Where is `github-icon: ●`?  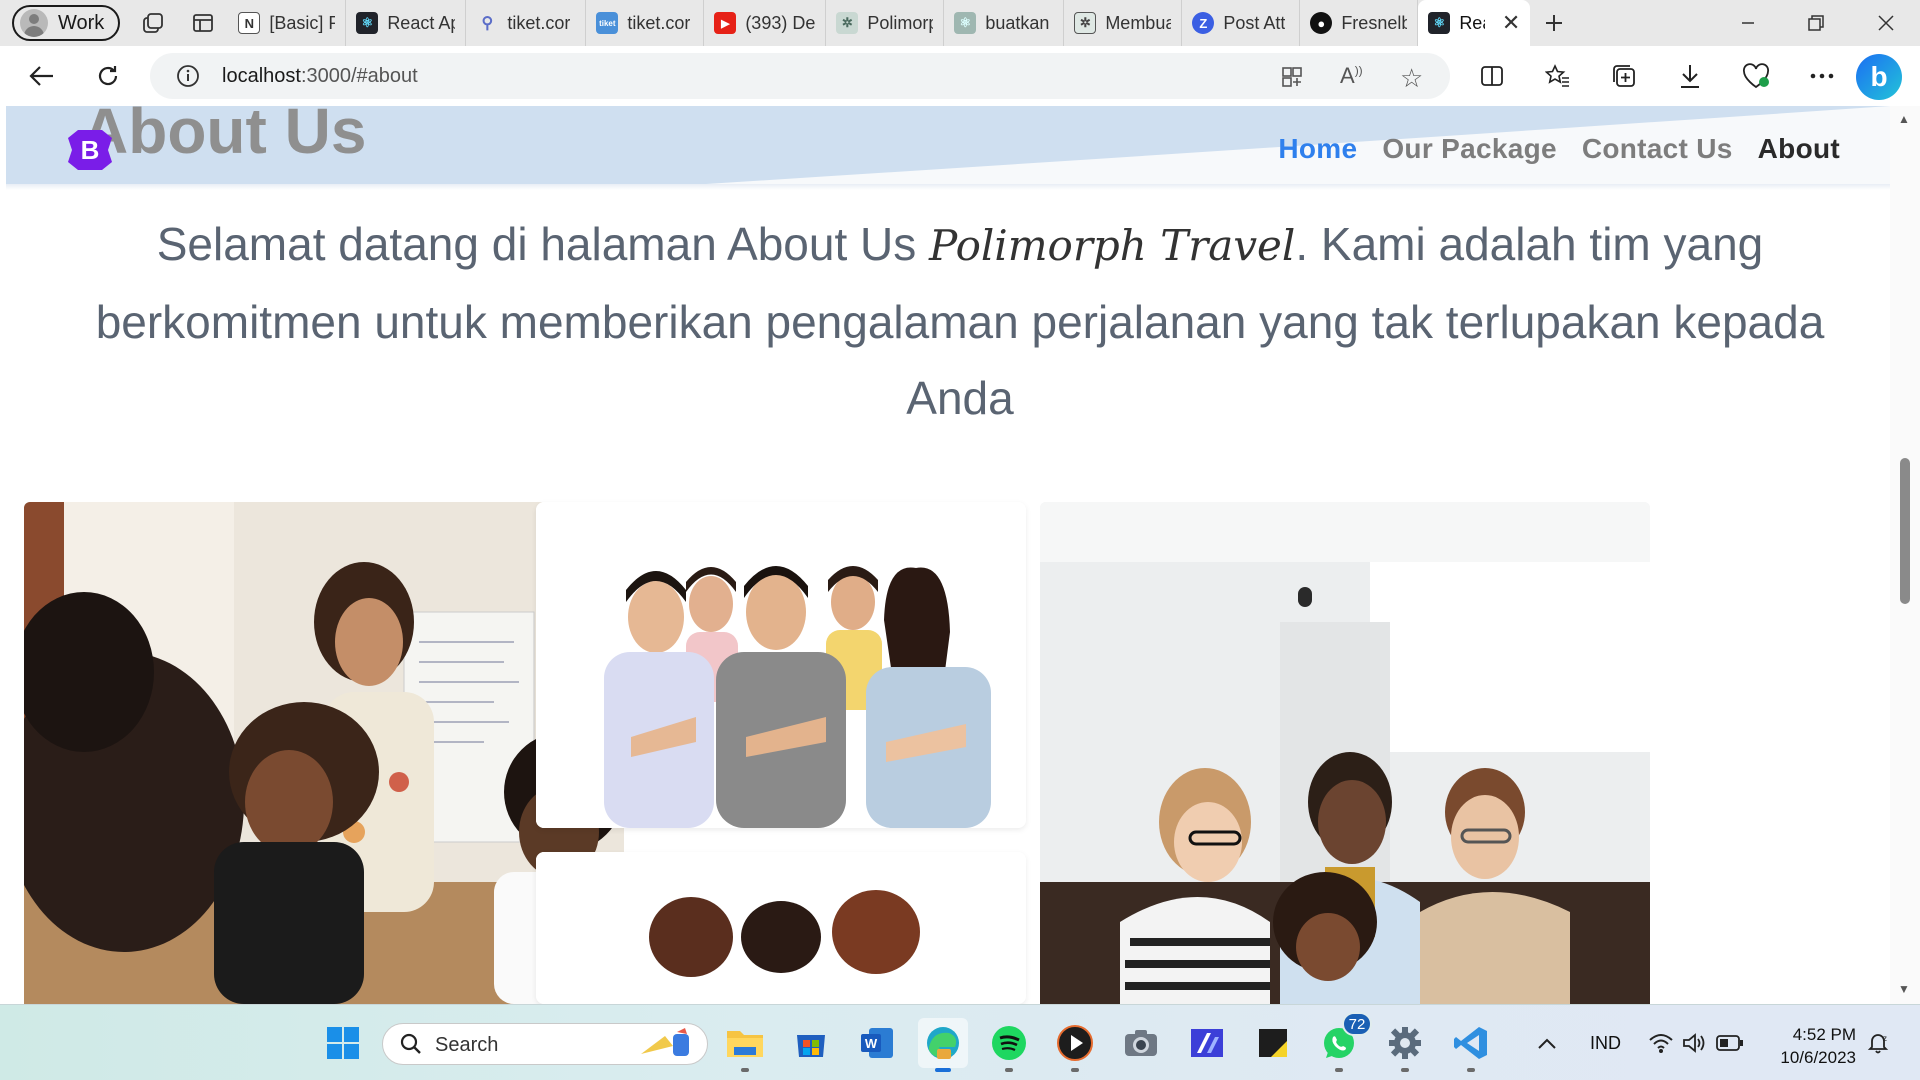
github-icon: ● is located at coordinates (1321, 23).